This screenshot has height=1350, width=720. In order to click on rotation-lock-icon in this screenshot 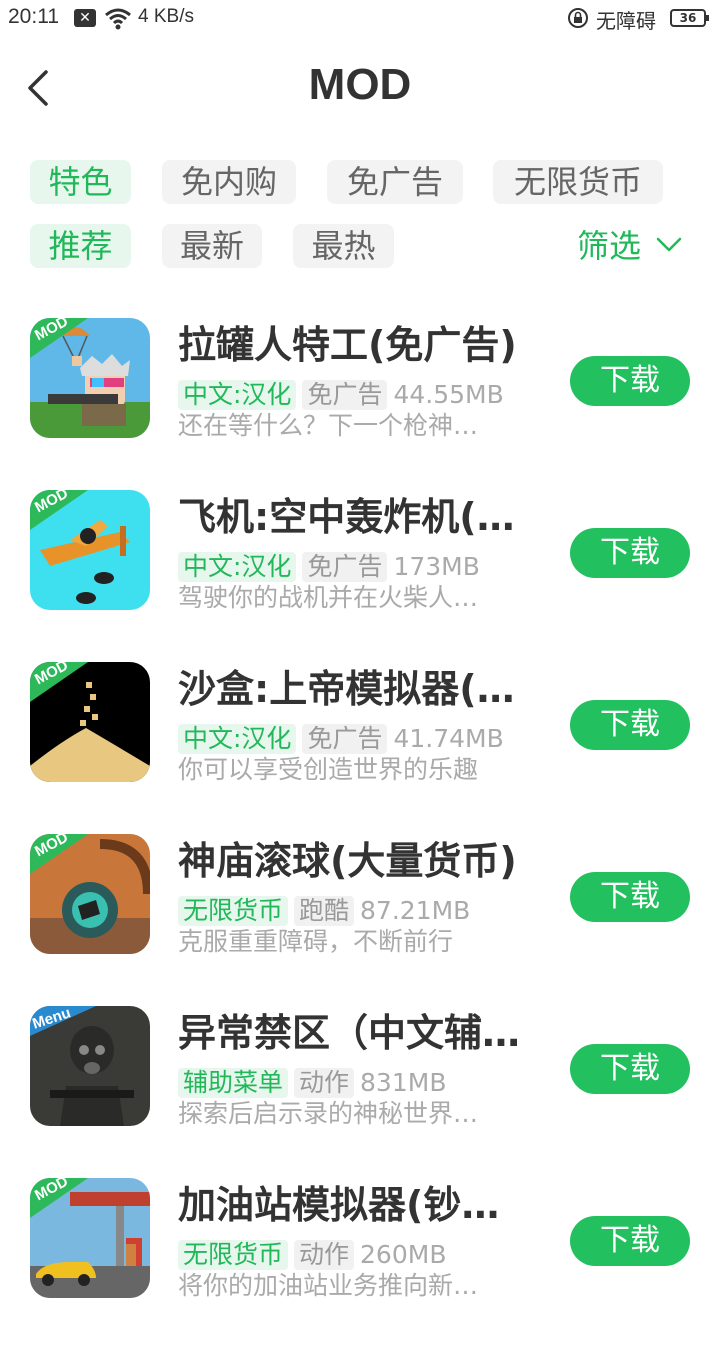, I will do `click(578, 18)`.